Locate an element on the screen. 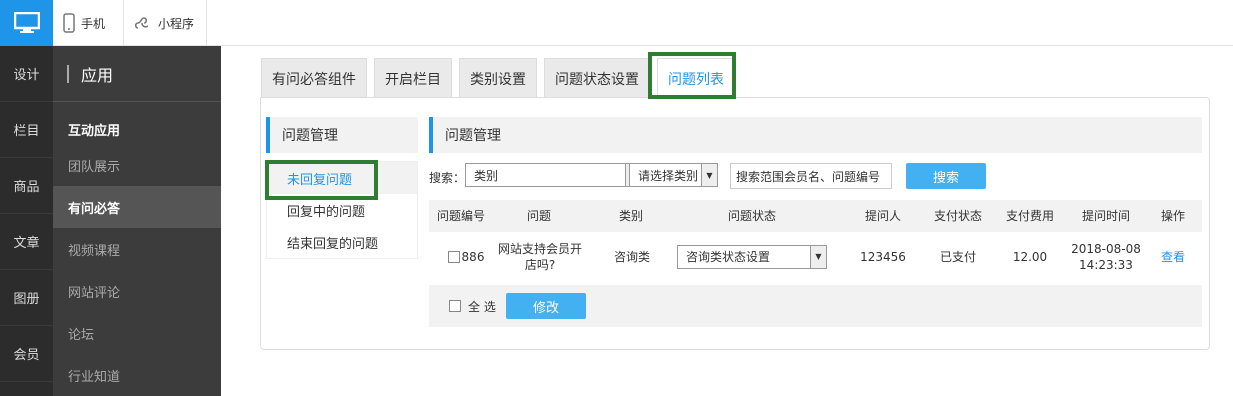 The height and width of the screenshot is (396, 1233). row-time: 2018-08-08 14:23:33 is located at coordinates (1106, 257).